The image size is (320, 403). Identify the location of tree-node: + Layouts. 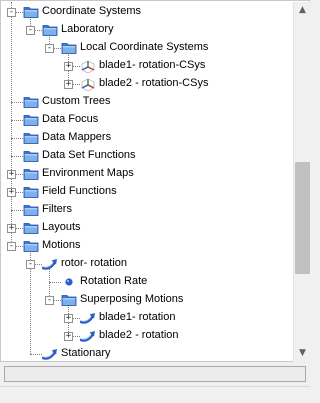
(147, 228).